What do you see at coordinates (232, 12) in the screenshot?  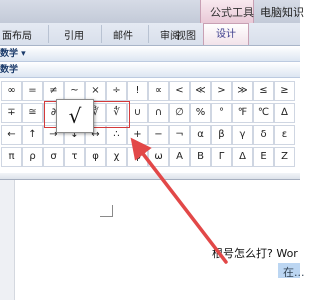 I see `contextual-group-label: 公式工具` at bounding box center [232, 12].